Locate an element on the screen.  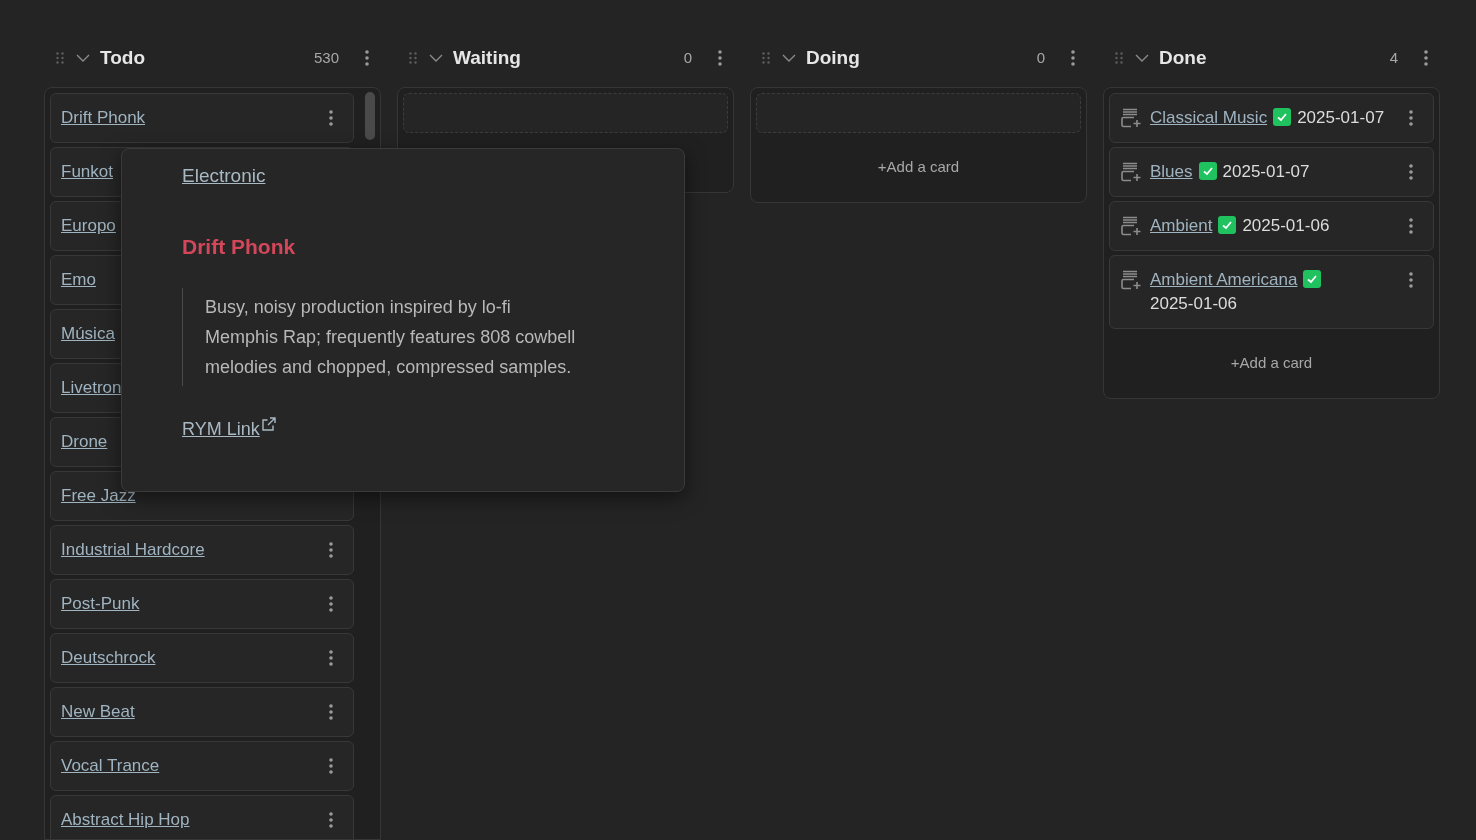
card-link: Deutschrock is located at coordinates (108, 657).